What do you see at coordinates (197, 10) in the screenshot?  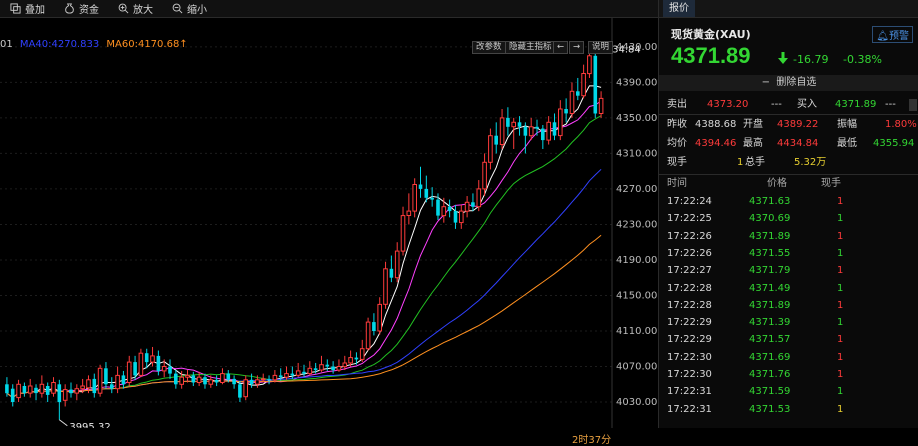 I see `zoom-out-label: 缩小` at bounding box center [197, 10].